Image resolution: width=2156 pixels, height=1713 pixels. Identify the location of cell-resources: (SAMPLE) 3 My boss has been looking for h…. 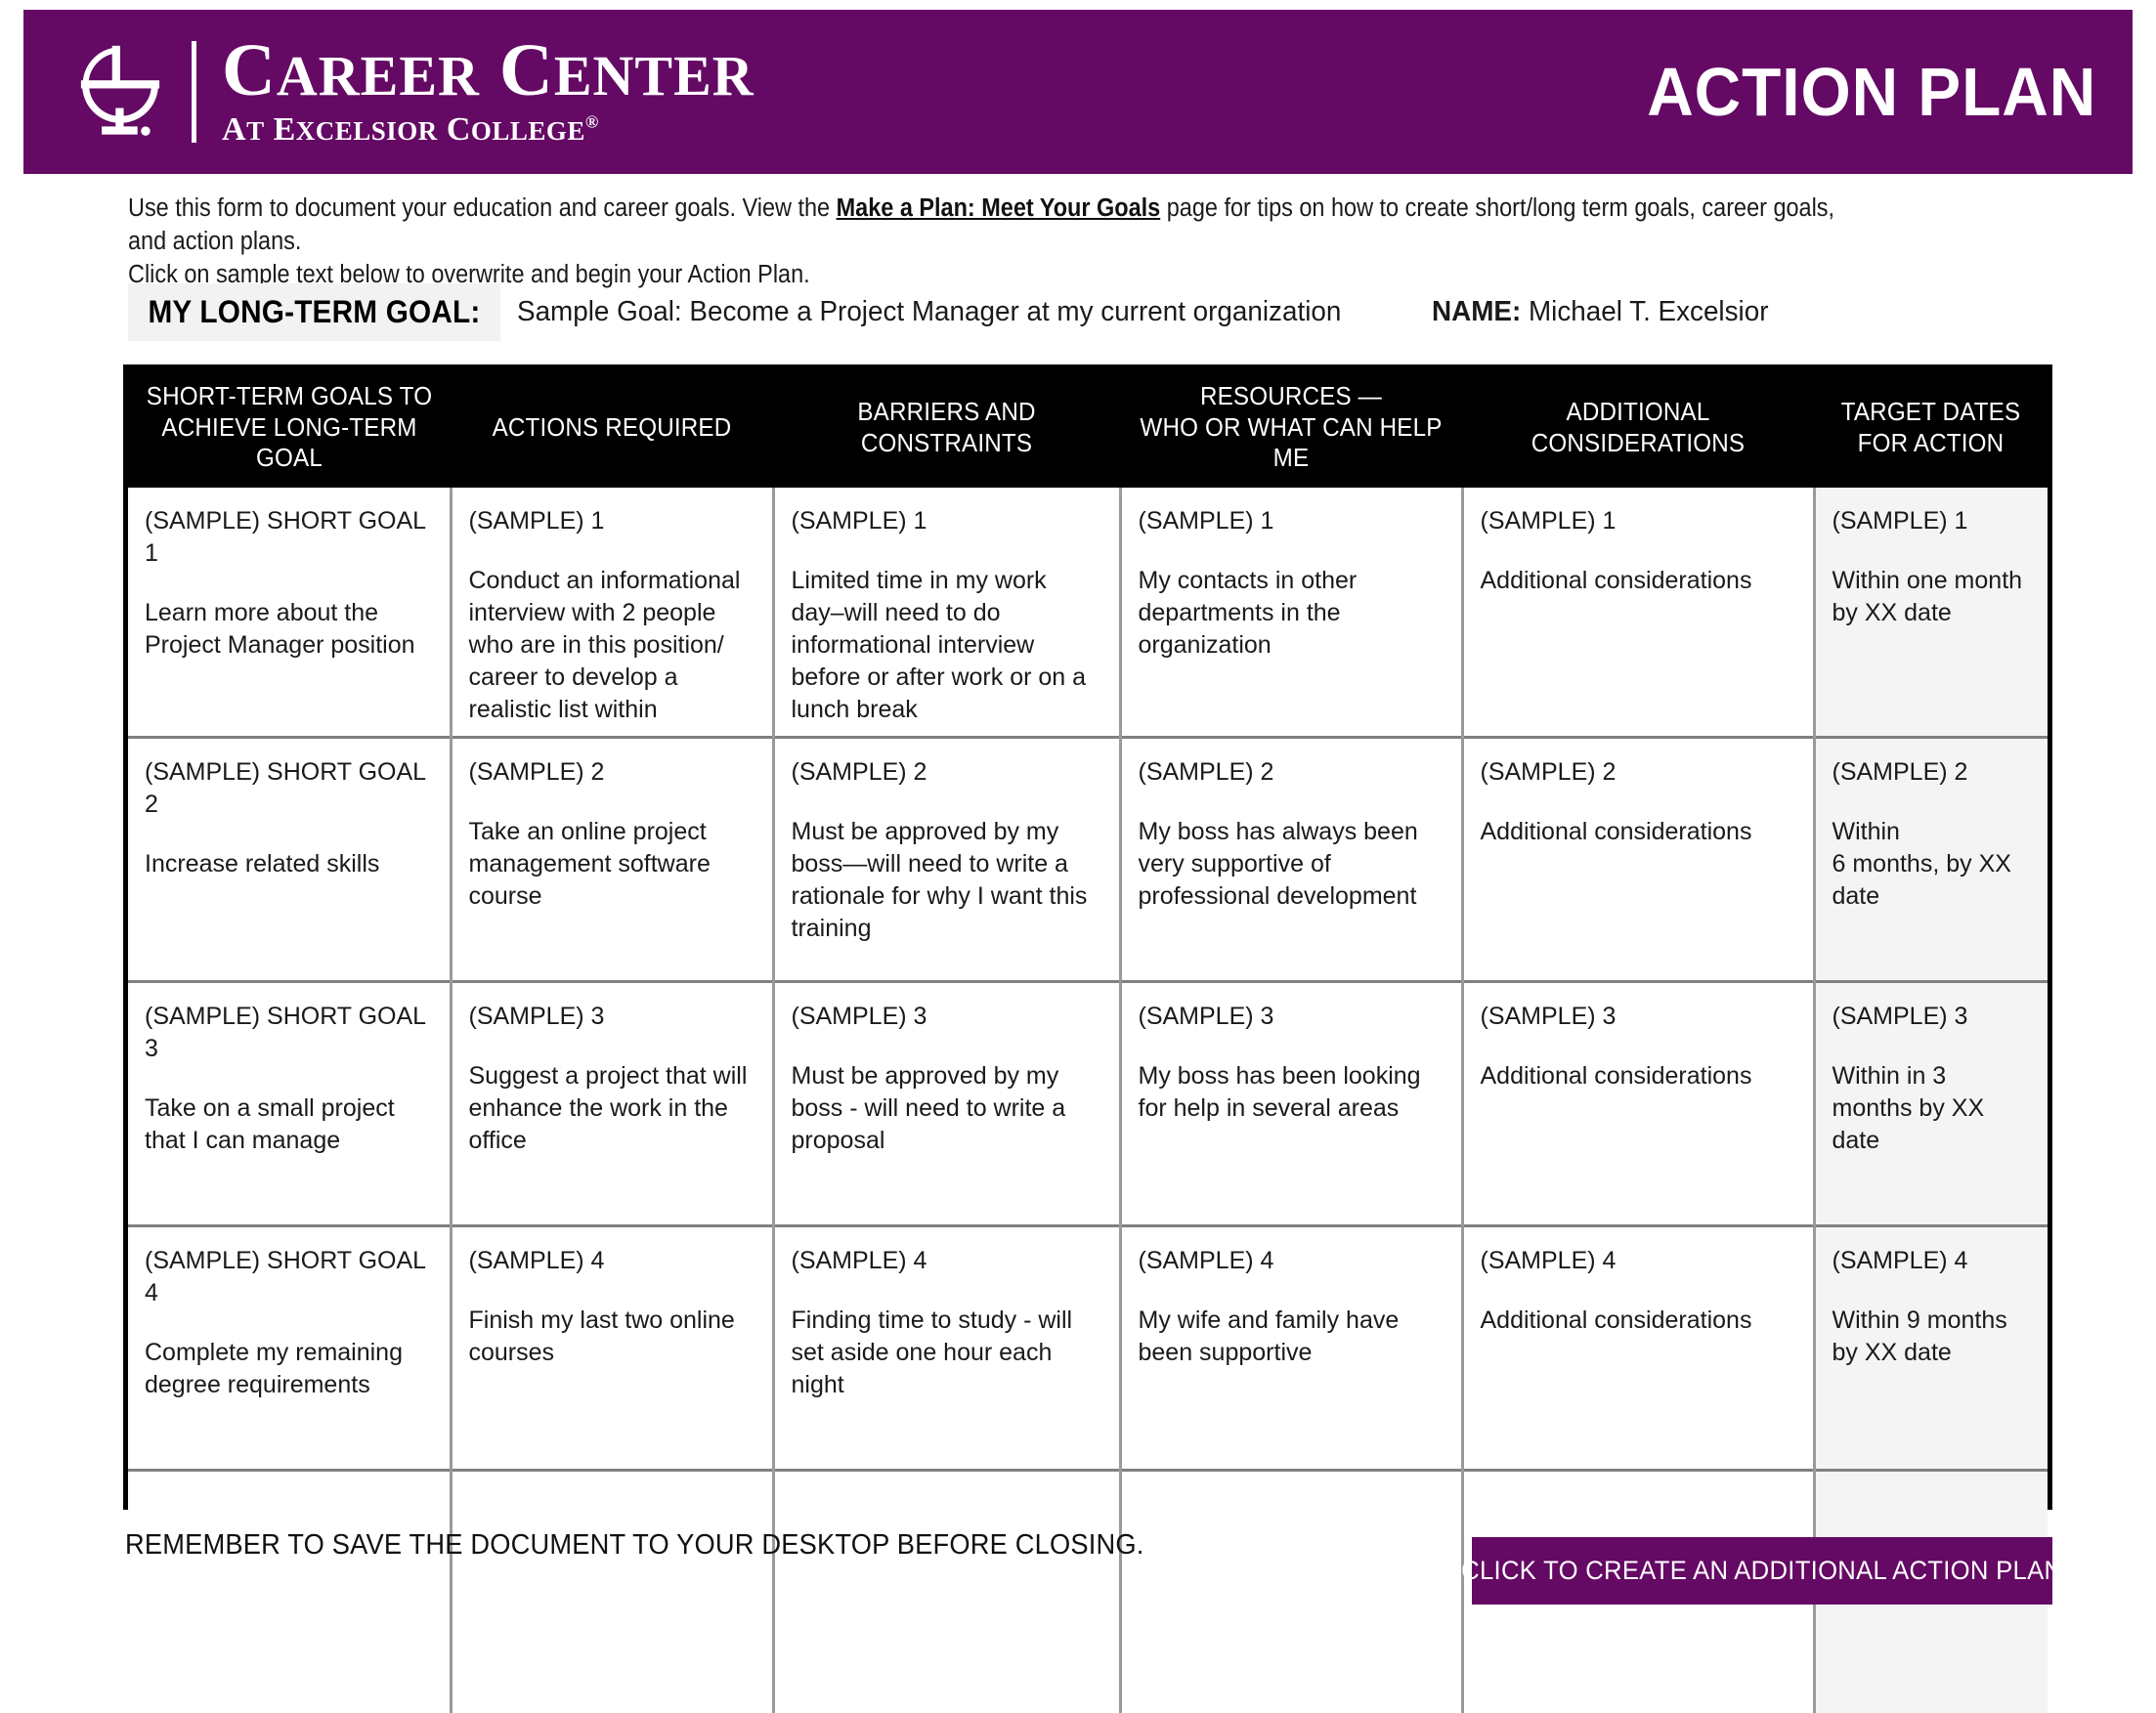
(1292, 1103).